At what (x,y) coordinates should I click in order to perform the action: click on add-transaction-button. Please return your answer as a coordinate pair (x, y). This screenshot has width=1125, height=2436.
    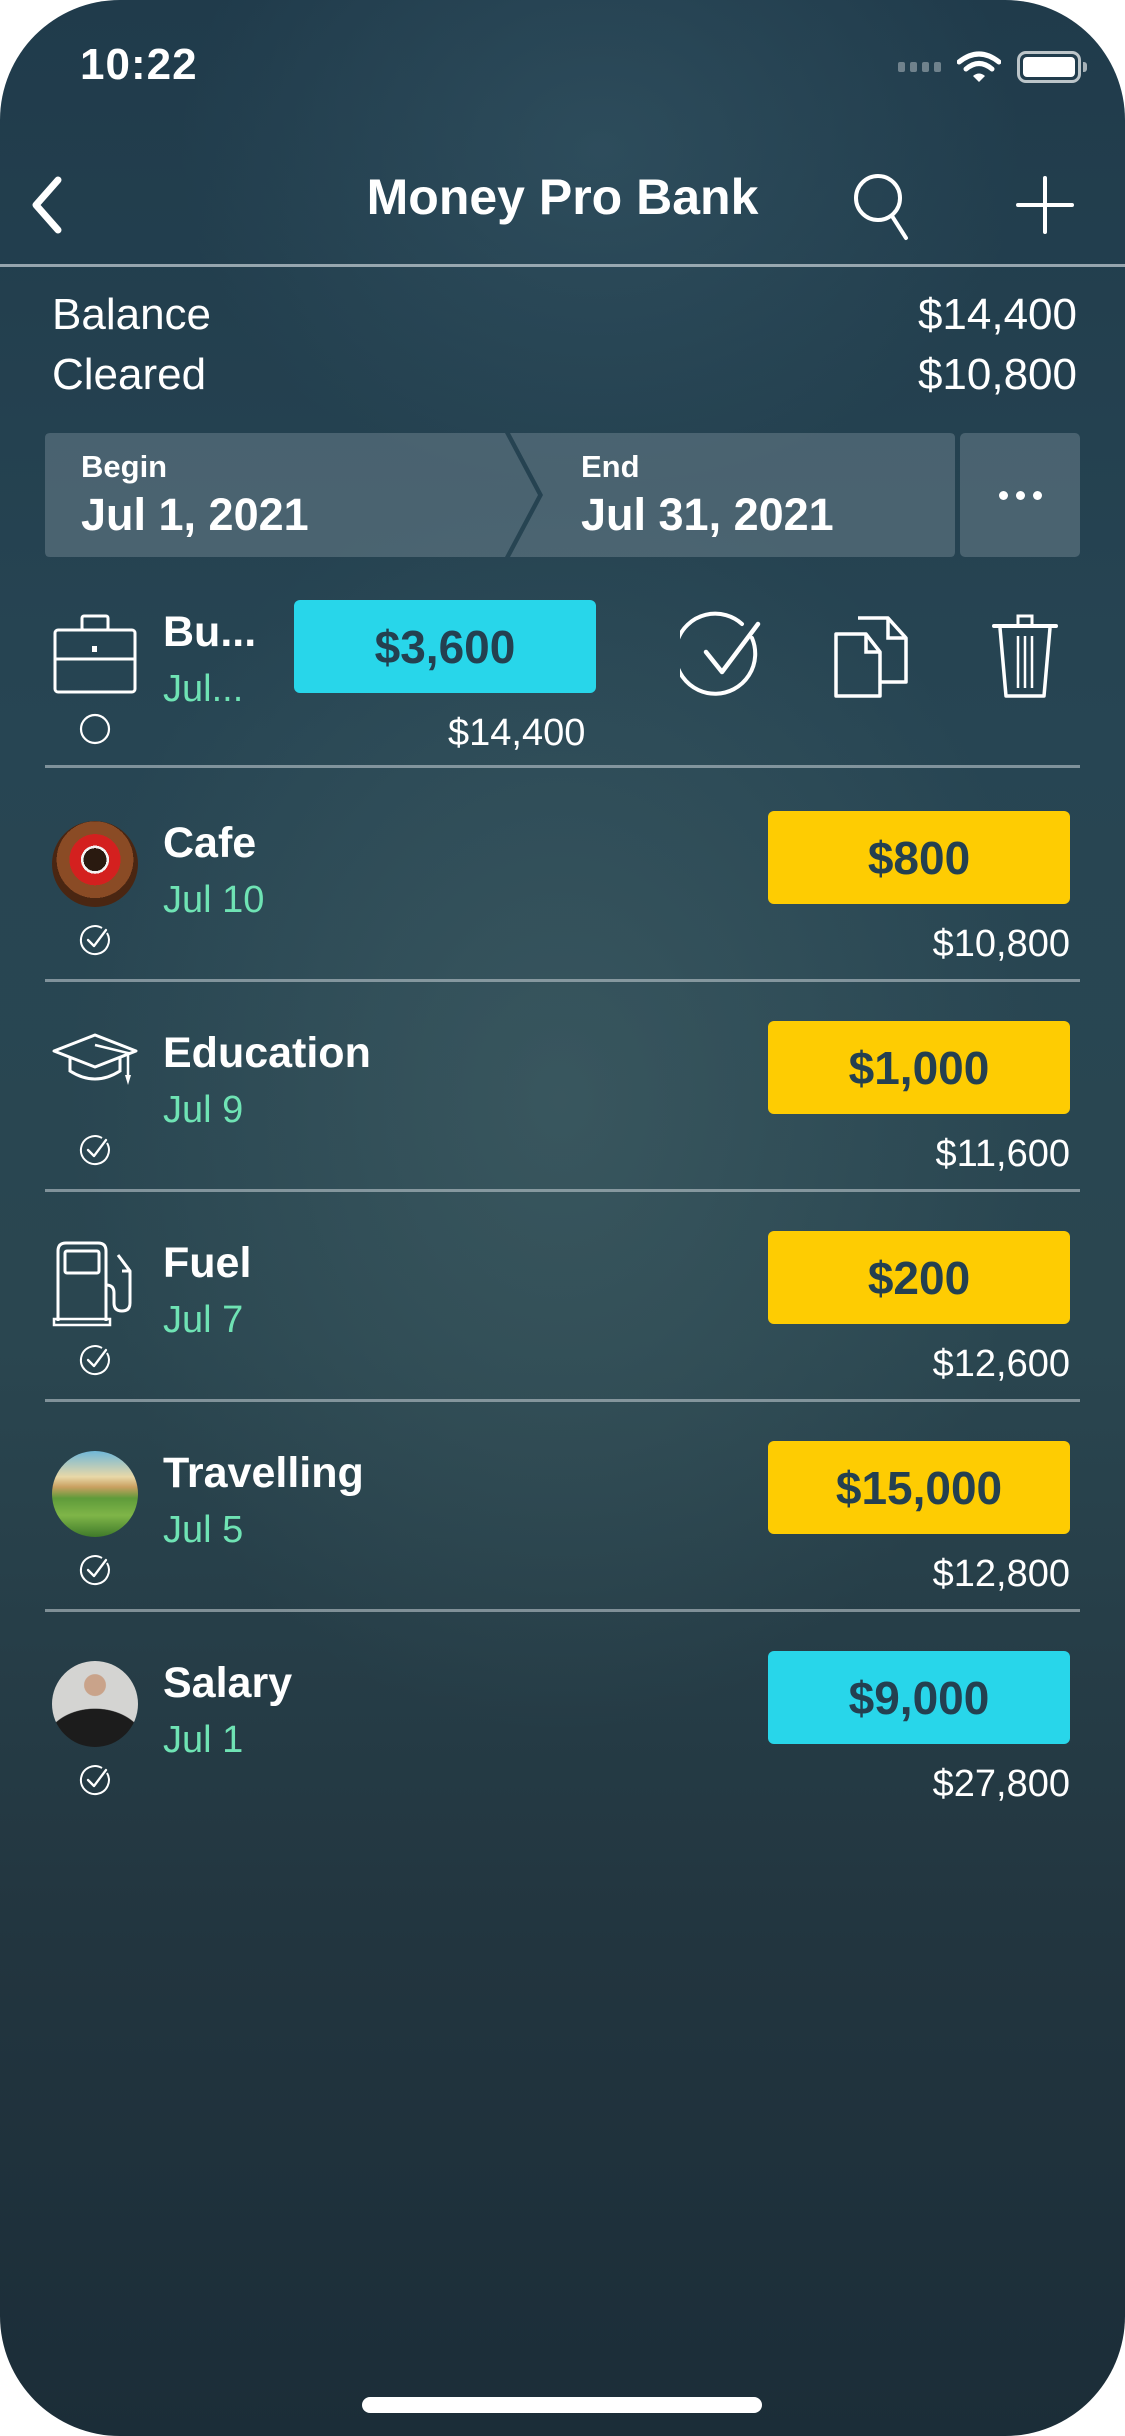
    Looking at the image, I should click on (1045, 205).